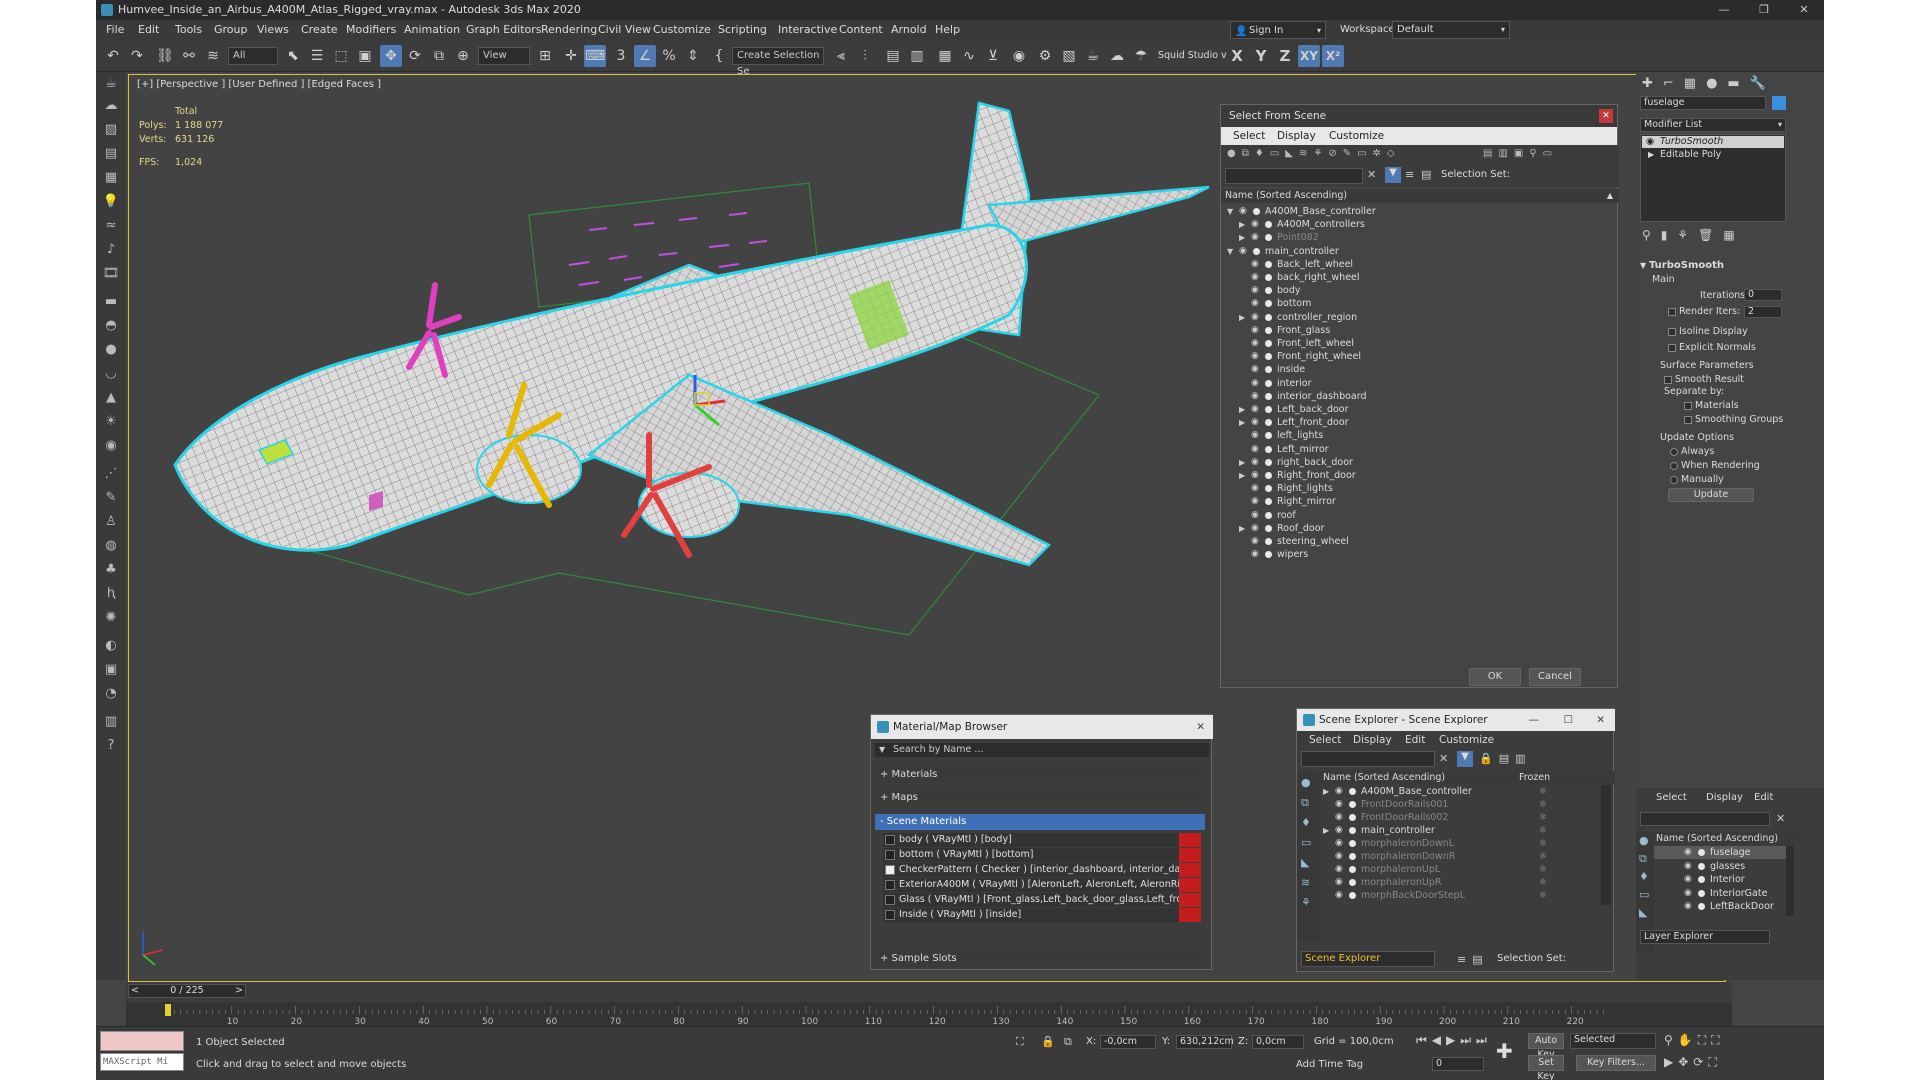 Image resolution: width=1920 pixels, height=1080 pixels. I want to click on explorer-search-input, so click(1368, 759).